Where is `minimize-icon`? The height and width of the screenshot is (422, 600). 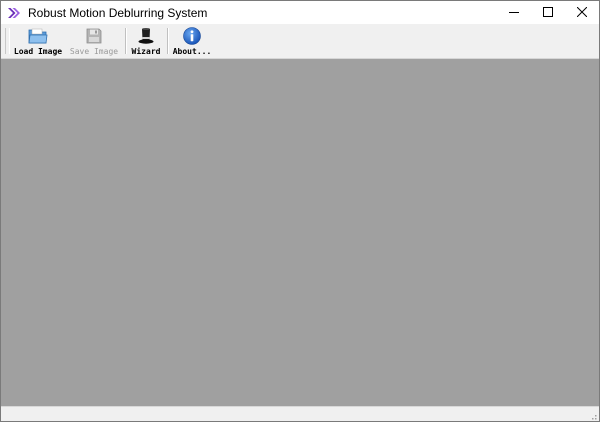 minimize-icon is located at coordinates (514, 13).